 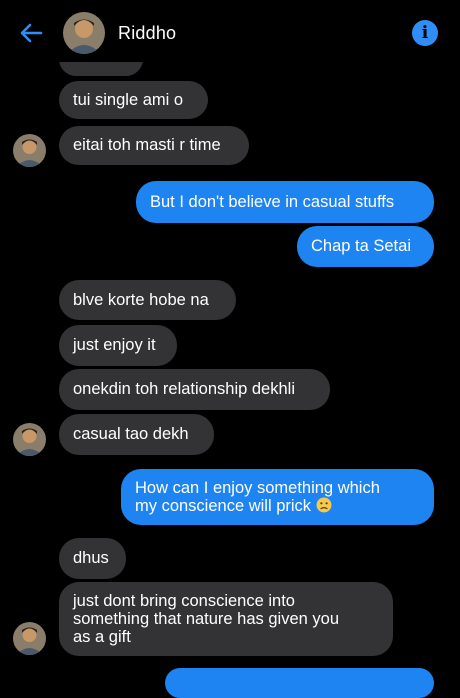 I want to click on frowning-face-emoji, so click(x=324, y=505).